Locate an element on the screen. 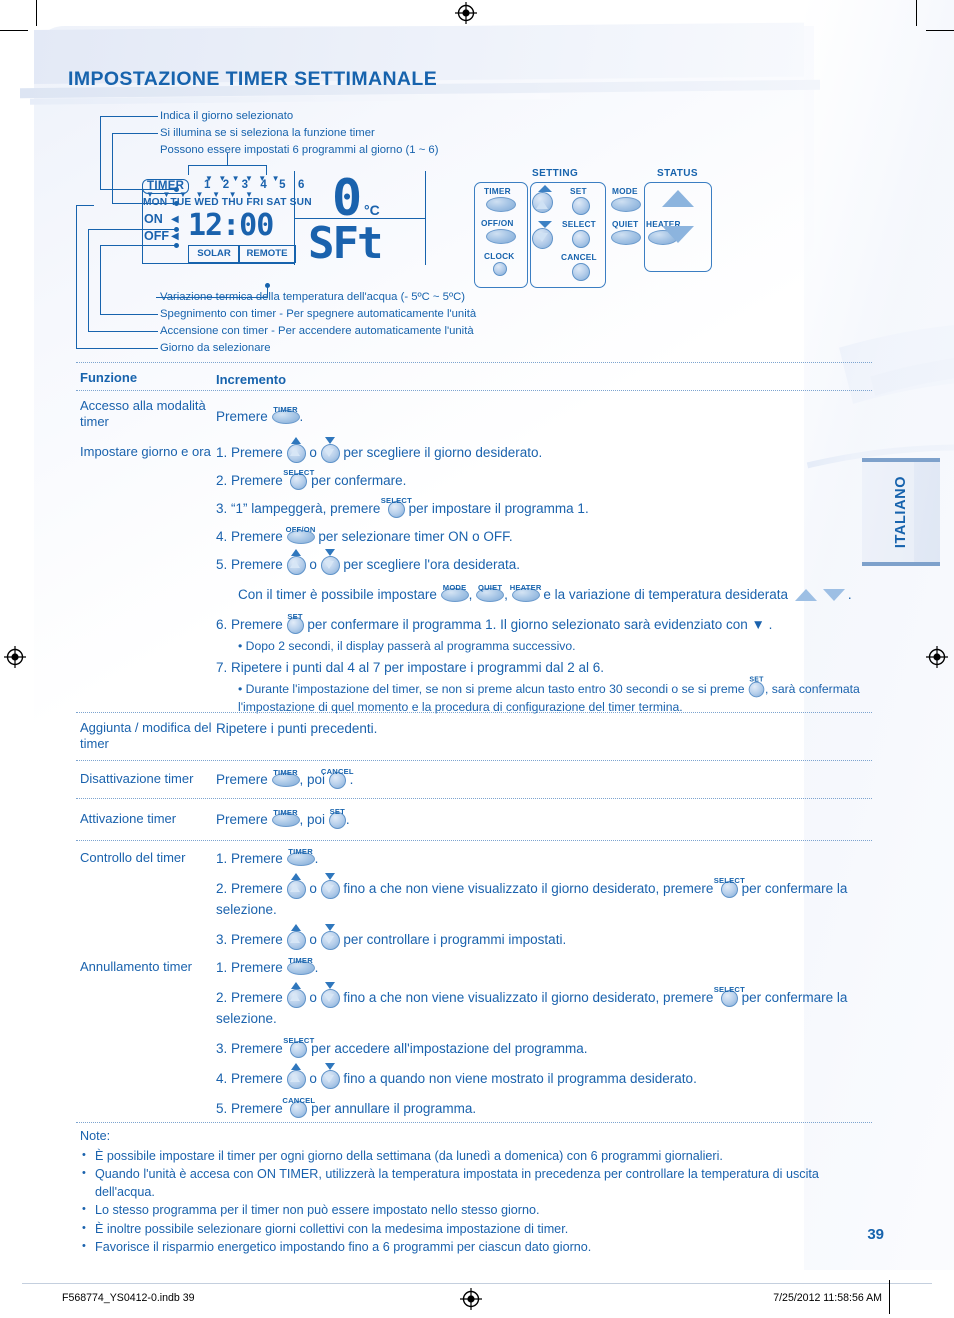 Image resolution: width=954 pixels, height=1318 pixels. row-label-deactivate-timer: Disattivazione timer is located at coordinates (137, 778).